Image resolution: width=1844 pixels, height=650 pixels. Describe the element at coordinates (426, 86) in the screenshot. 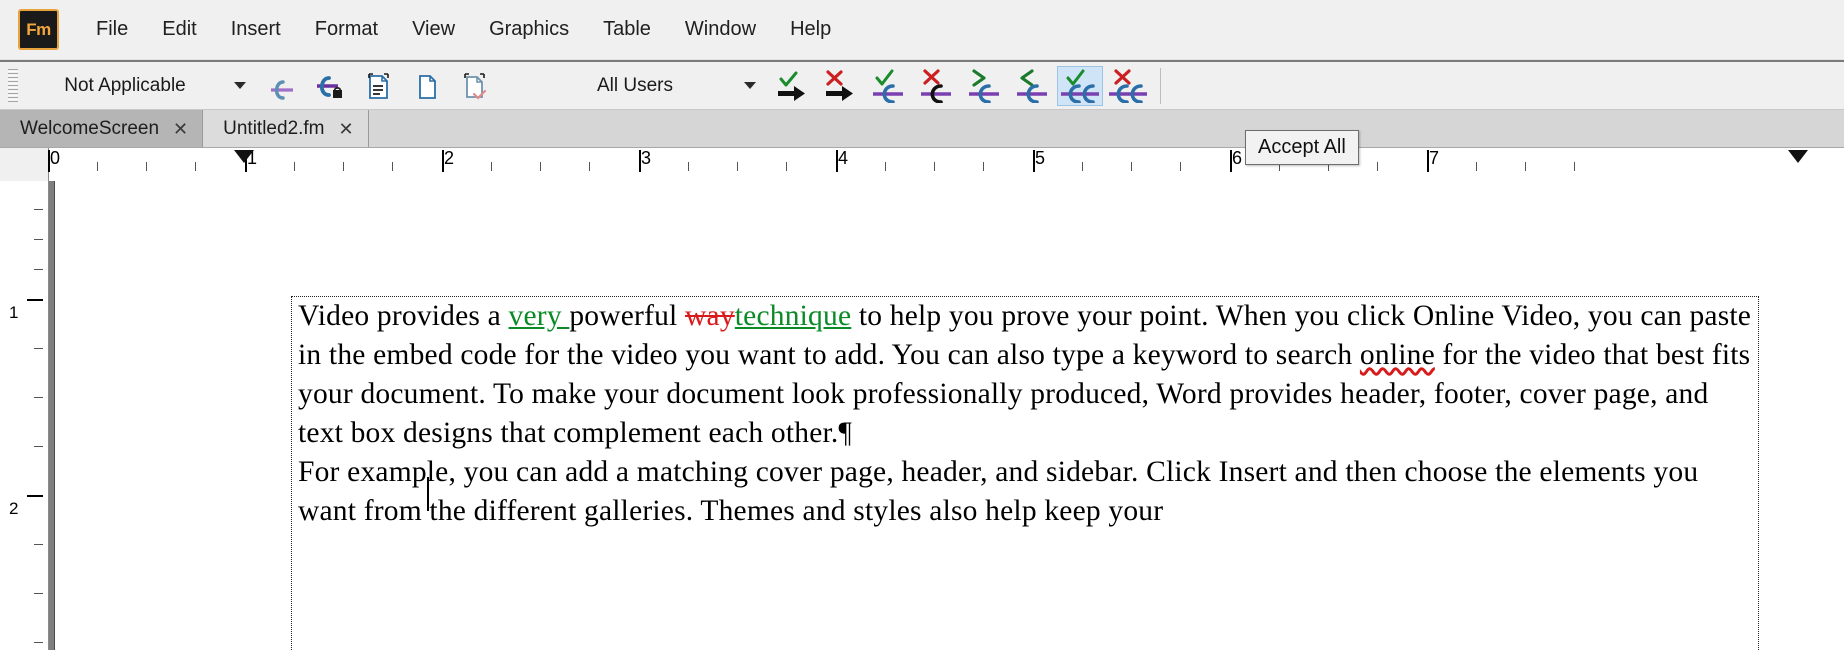

I see `hide-conditional-text-button` at that location.